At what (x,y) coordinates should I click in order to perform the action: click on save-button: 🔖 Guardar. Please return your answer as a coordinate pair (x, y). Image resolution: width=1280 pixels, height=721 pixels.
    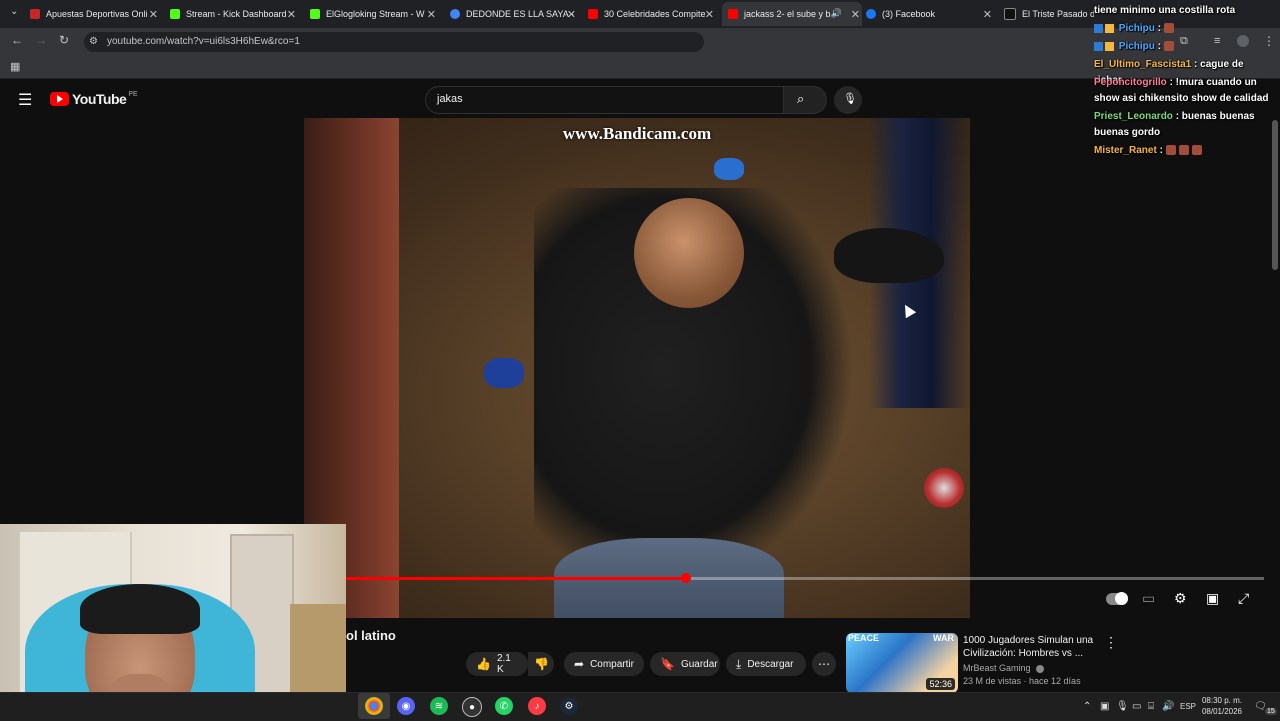
    Looking at the image, I should click on (685, 664).